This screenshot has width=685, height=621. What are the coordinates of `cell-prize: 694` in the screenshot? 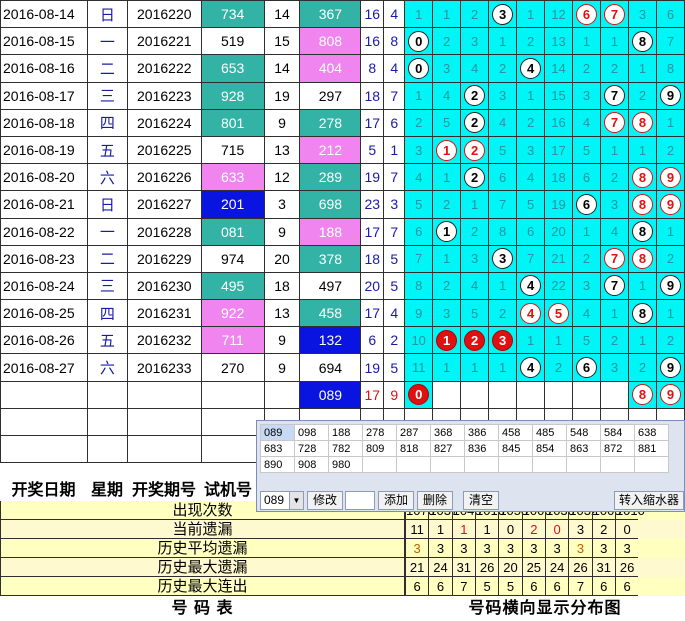 It's located at (330, 367).